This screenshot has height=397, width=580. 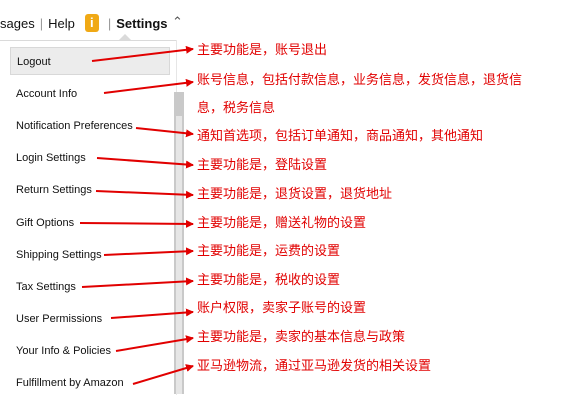 What do you see at coordinates (282, 222) in the screenshot?
I see `annotation-gift-options: 主要功能是，赠送礼物的设置` at bounding box center [282, 222].